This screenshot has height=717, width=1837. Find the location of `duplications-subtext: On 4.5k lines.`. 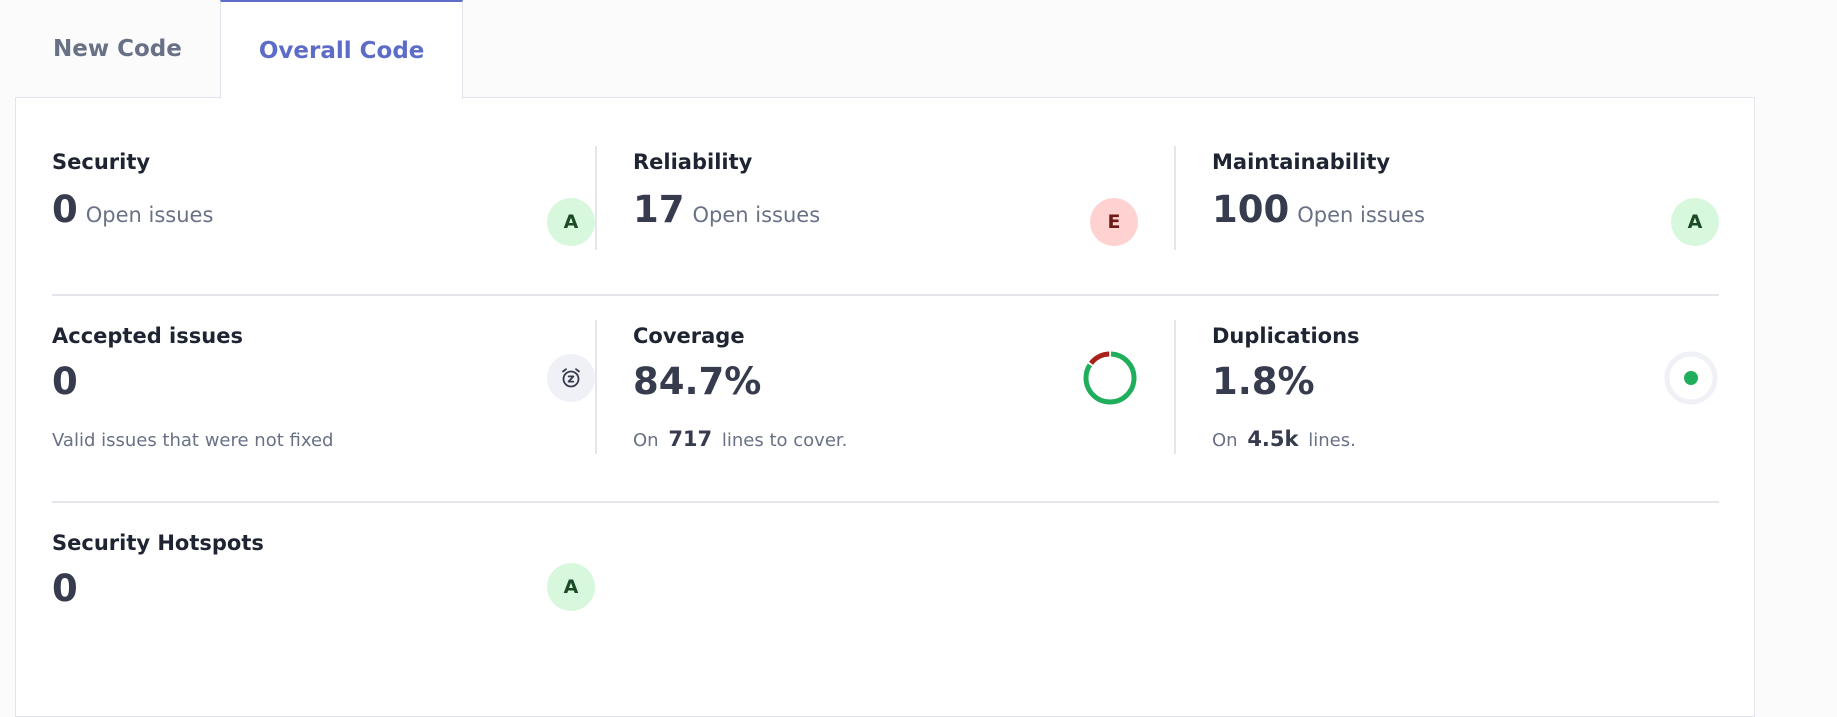

duplications-subtext: On 4.5k lines. is located at coordinates (1284, 440).